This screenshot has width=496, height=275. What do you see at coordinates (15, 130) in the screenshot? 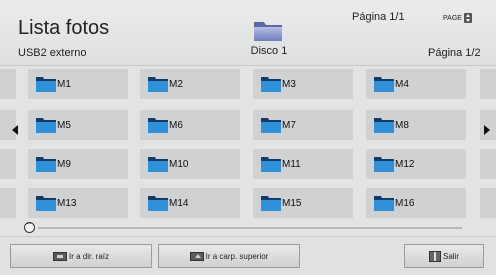
I see `arrow-left-icon` at bounding box center [15, 130].